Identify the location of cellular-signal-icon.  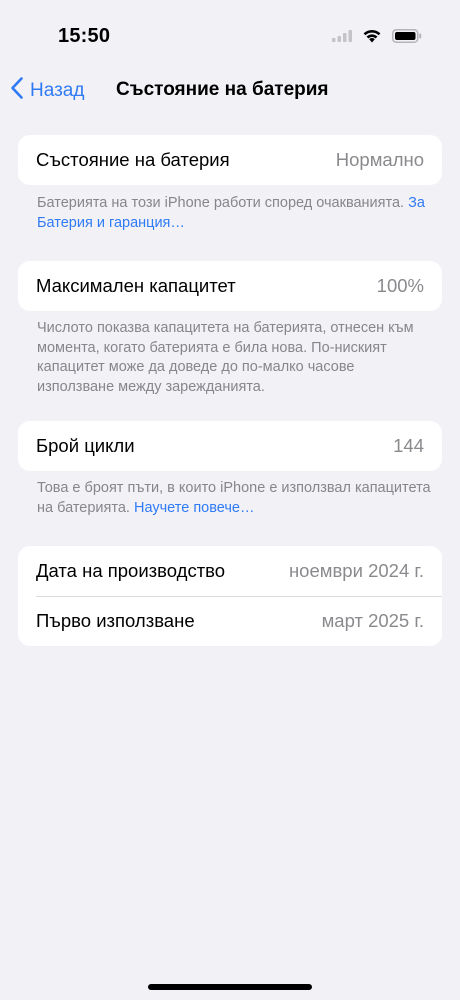
(342, 38).